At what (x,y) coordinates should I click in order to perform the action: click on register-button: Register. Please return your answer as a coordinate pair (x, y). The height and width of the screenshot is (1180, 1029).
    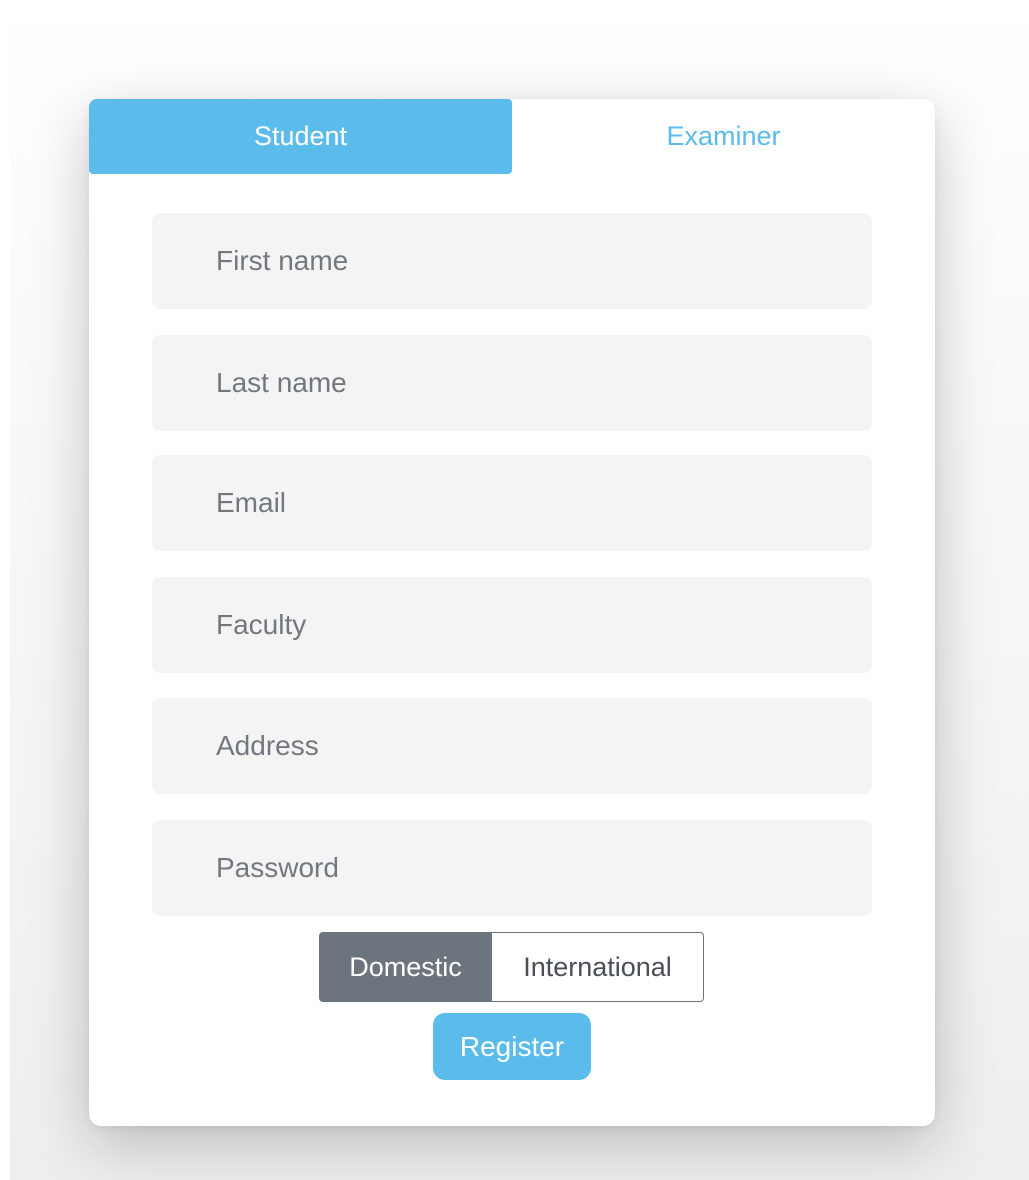
    Looking at the image, I should click on (512, 1046).